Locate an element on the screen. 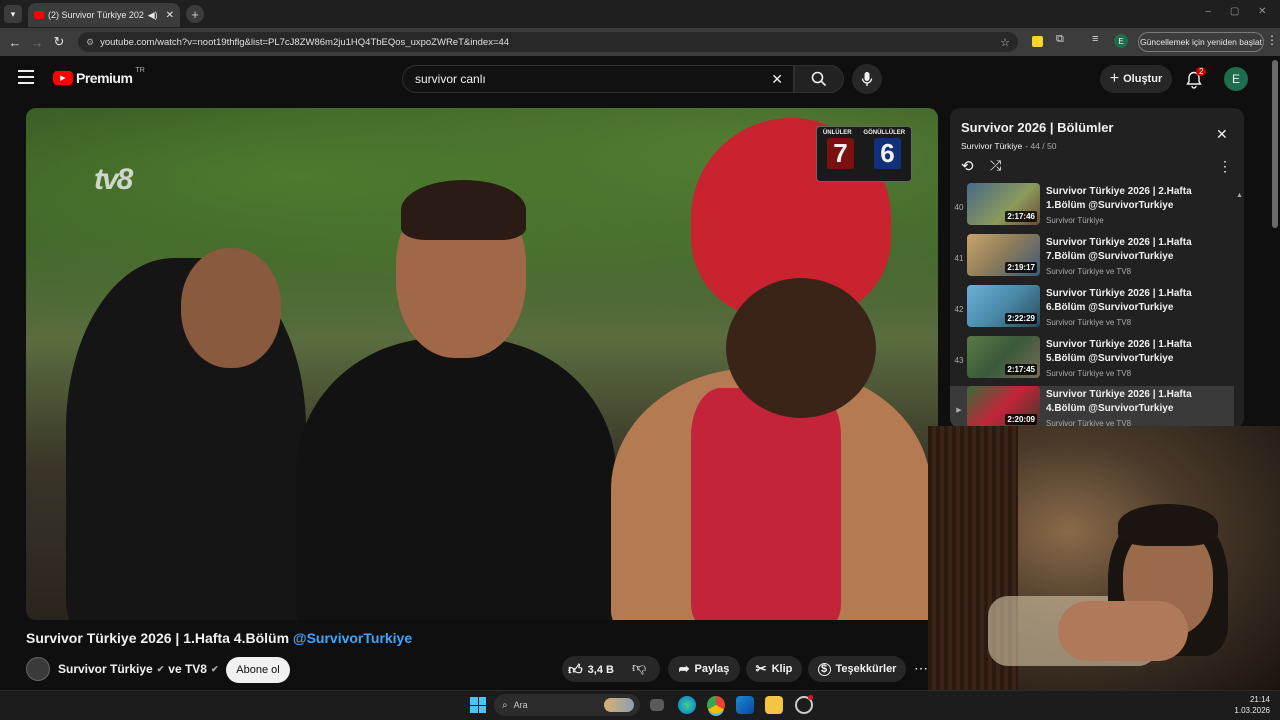 The image size is (1280, 720). playlist-item-thumbnail: 2:22:29 is located at coordinates (1003, 306).